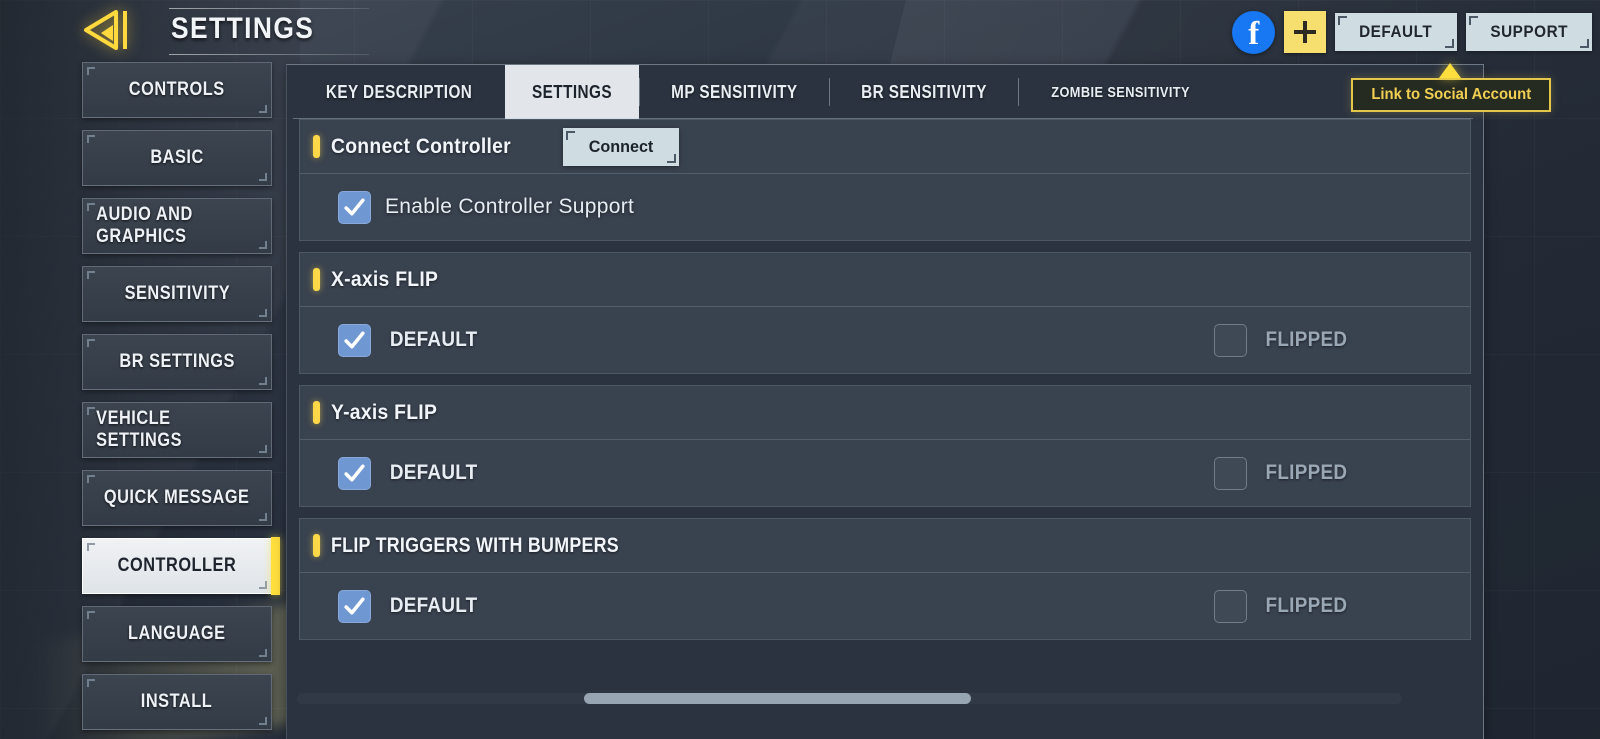  I want to click on header-actions: f DEFAULT SUPPORT, so click(1412, 32).